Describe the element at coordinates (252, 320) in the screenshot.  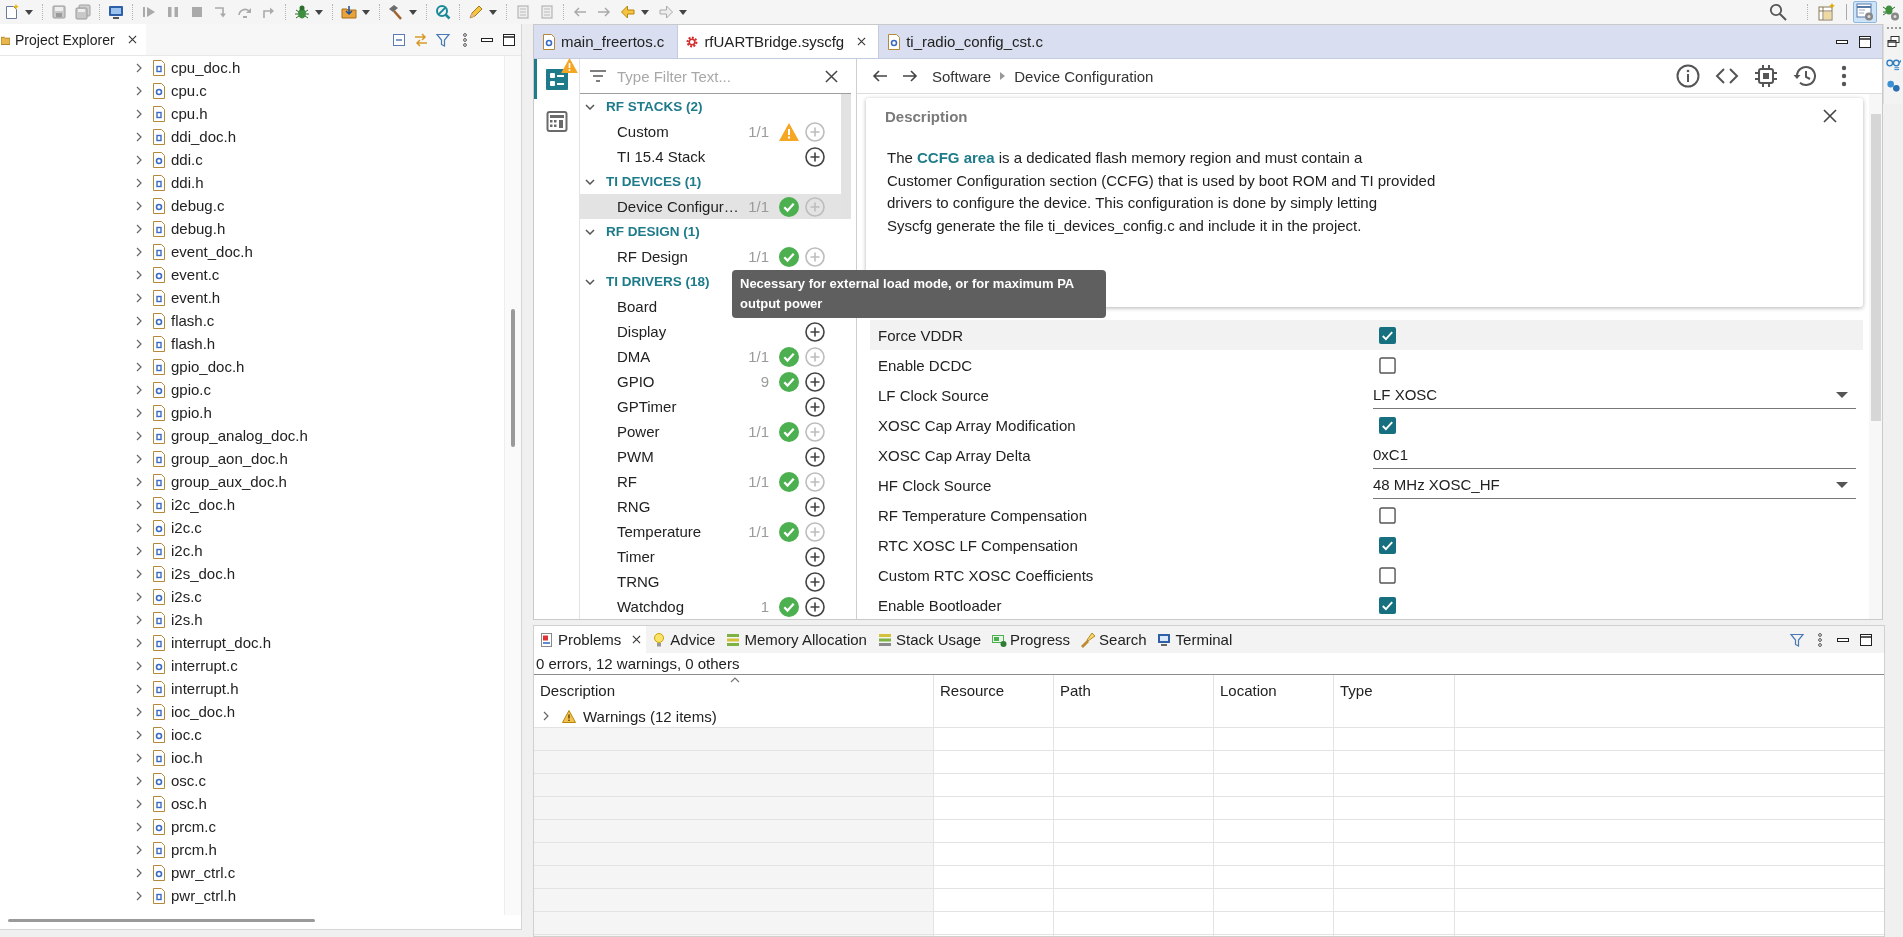
I see `file-tree-item: flash.c` at that location.